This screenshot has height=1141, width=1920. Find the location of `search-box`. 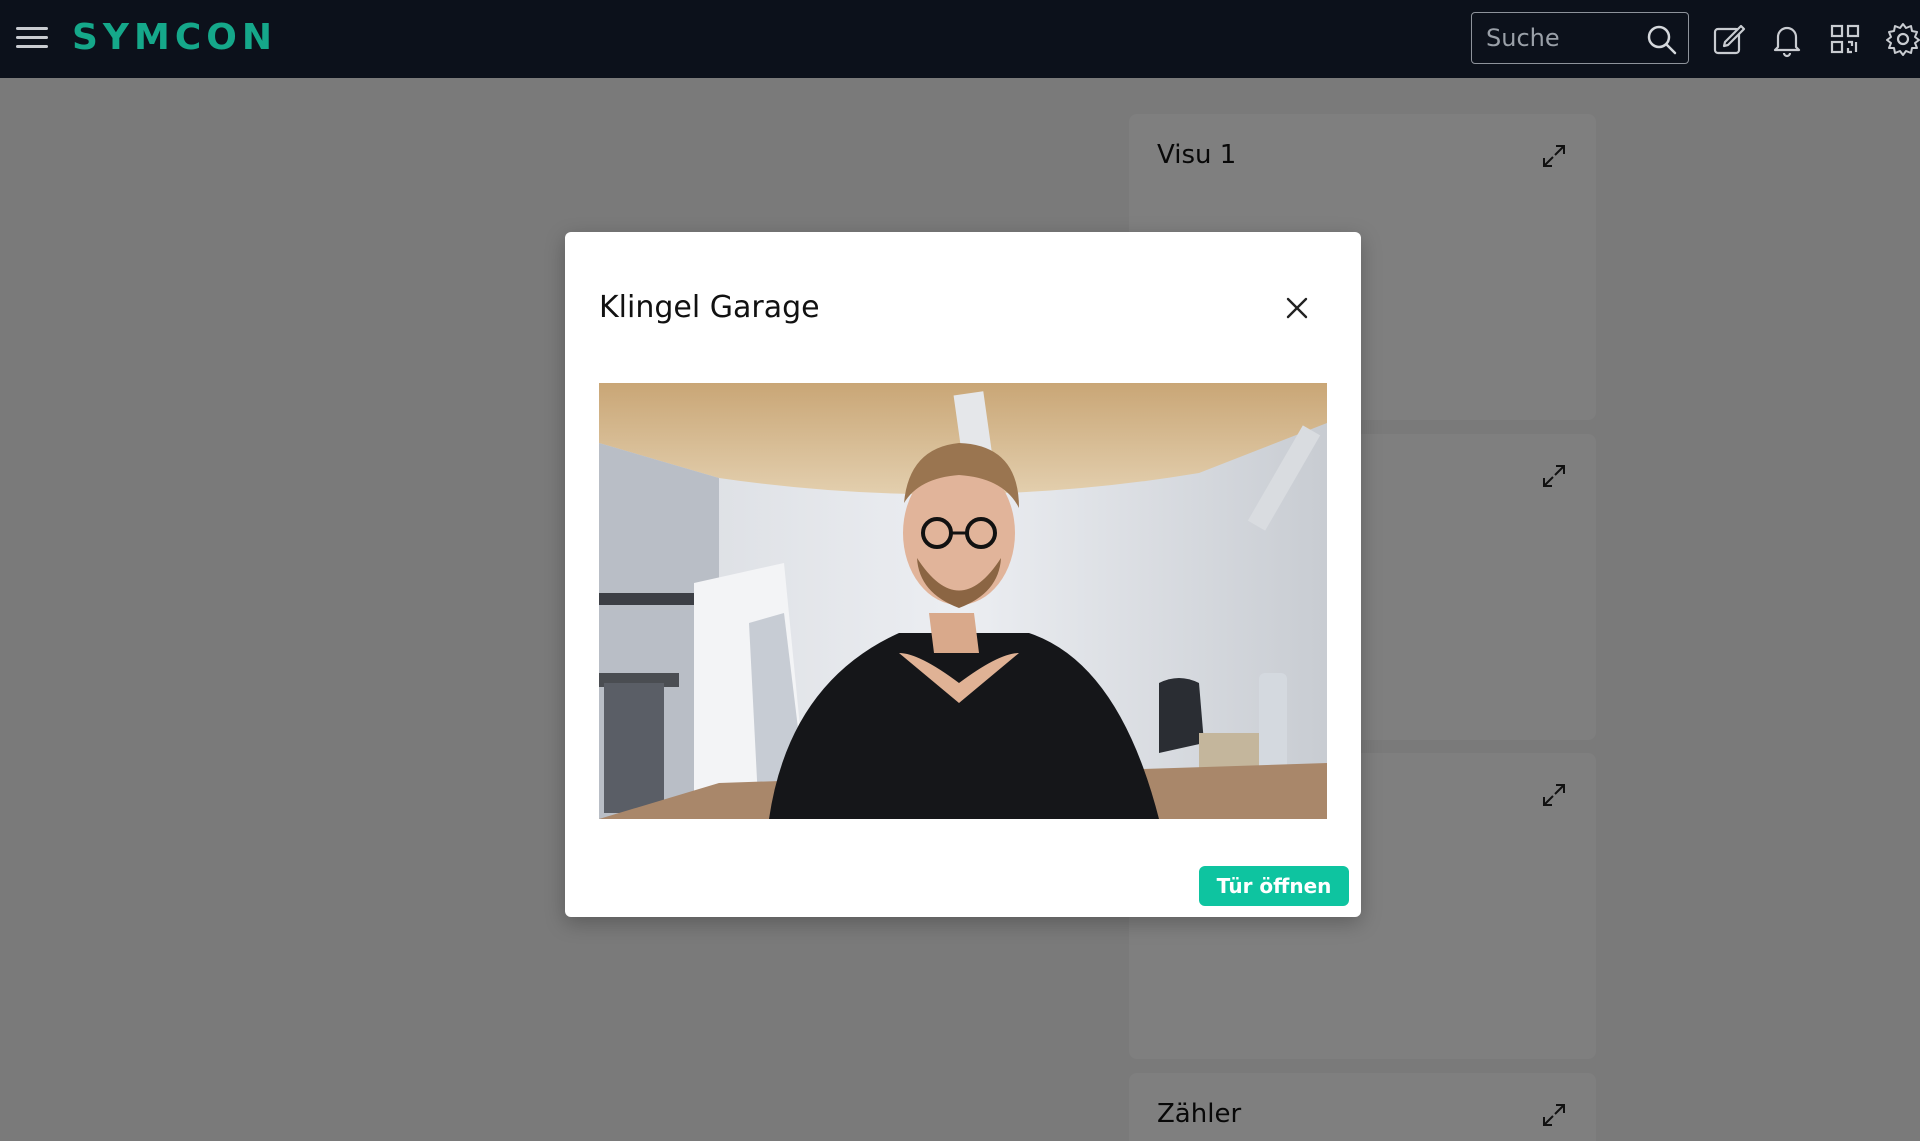

search-box is located at coordinates (1580, 38).